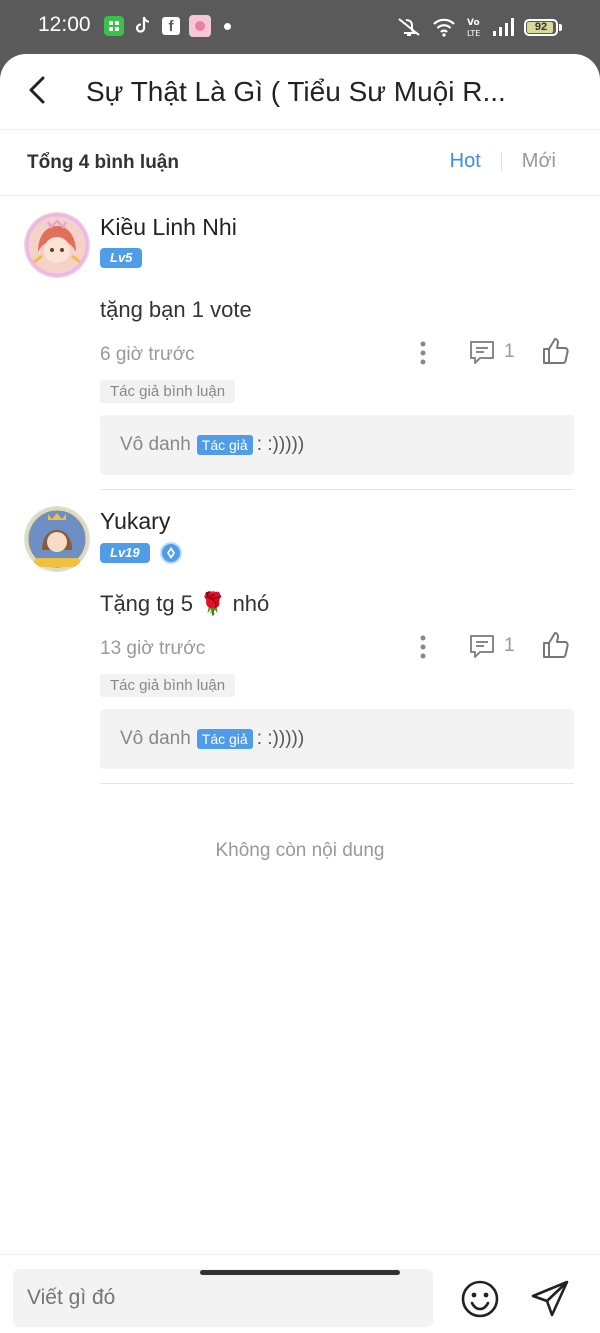 Image resolution: width=600 pixels, height=1333 pixels. I want to click on user-badges: Lv5, so click(121, 258).